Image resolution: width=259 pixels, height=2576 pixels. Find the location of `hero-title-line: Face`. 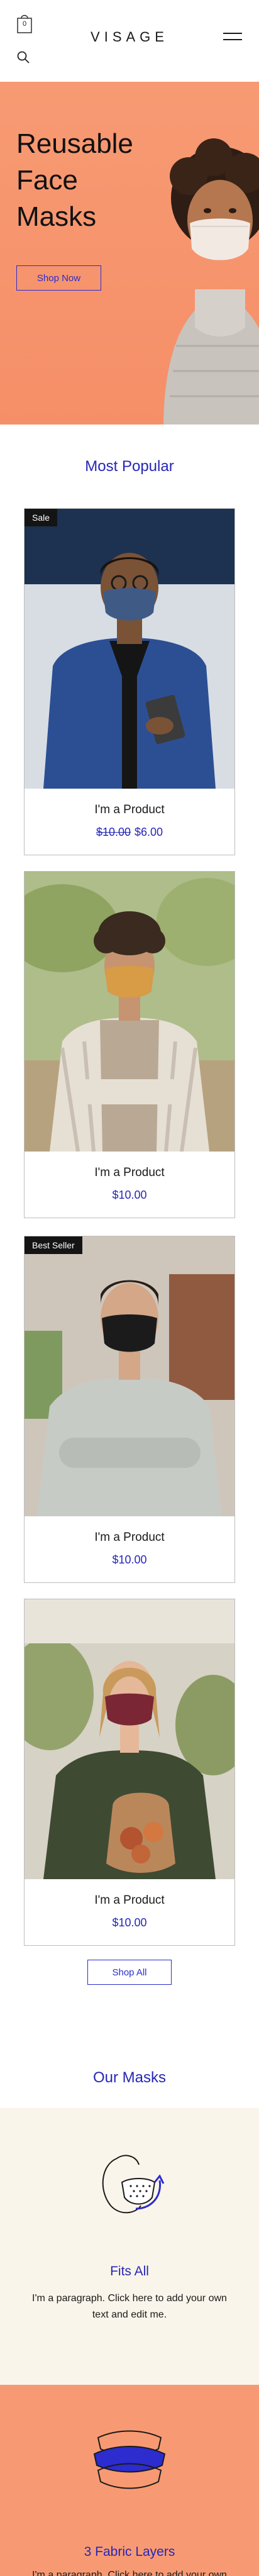

hero-title-line: Face is located at coordinates (47, 180).